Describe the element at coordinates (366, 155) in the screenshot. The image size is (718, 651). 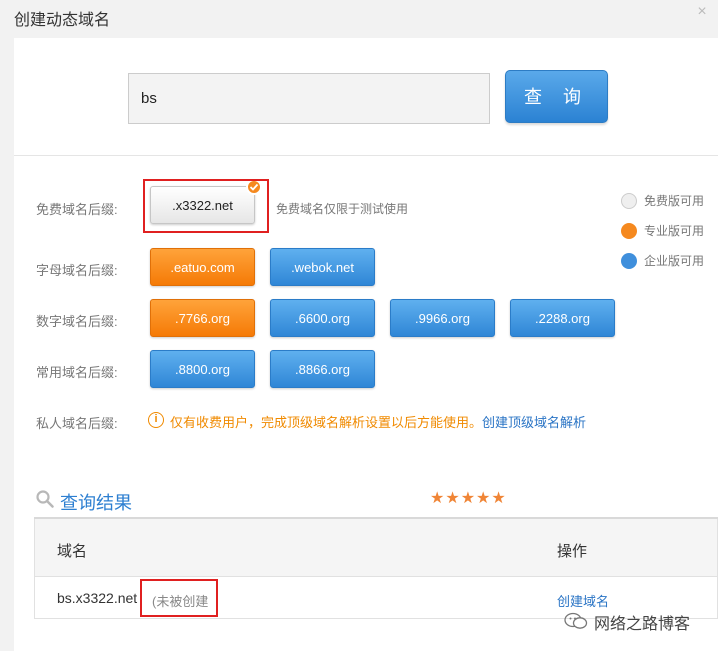
I see `divider` at that location.